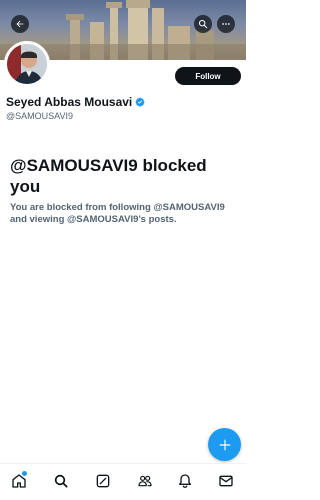 This screenshot has width=320, height=500. I want to click on back-button, so click(20, 24).